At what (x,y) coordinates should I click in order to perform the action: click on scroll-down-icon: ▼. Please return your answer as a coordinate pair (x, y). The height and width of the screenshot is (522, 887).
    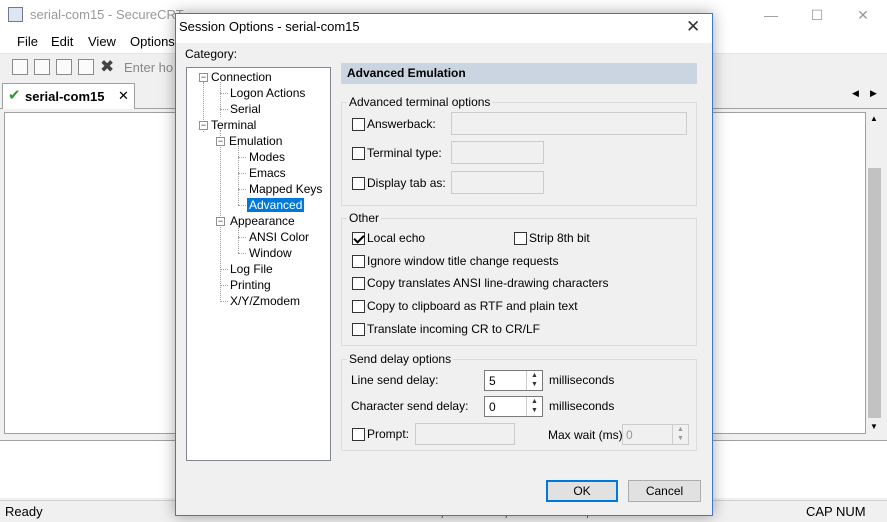
    Looking at the image, I should click on (874, 426).